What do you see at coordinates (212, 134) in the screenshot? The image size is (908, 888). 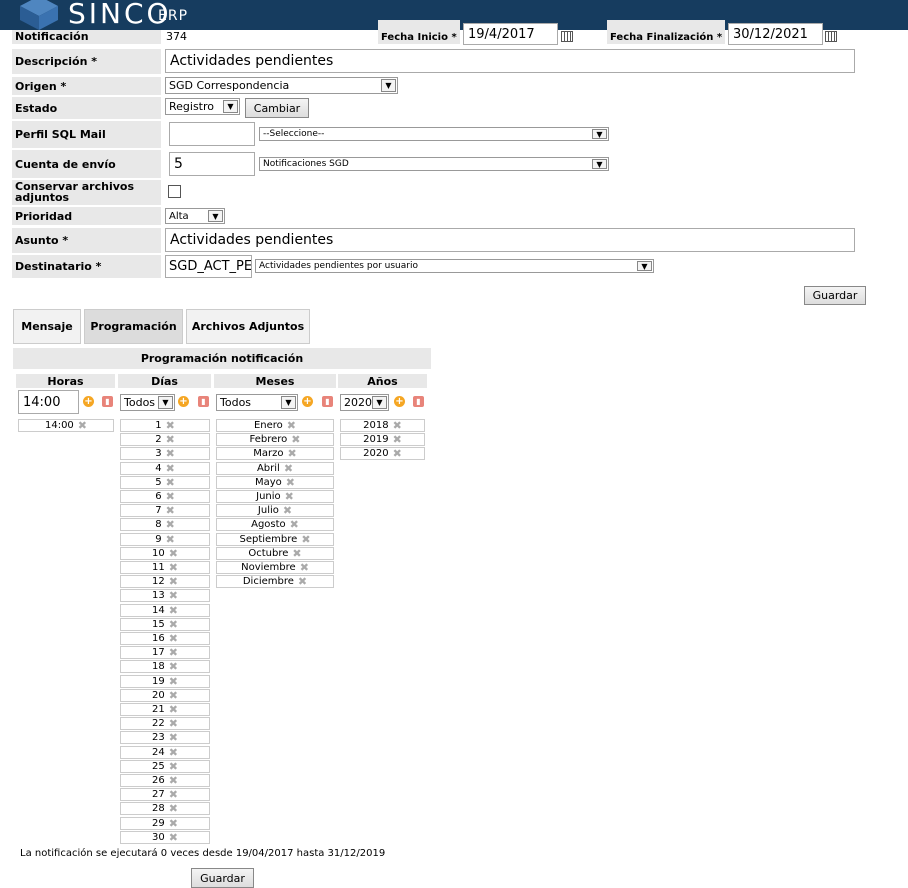 I see `perfil-sql-mail-input` at bounding box center [212, 134].